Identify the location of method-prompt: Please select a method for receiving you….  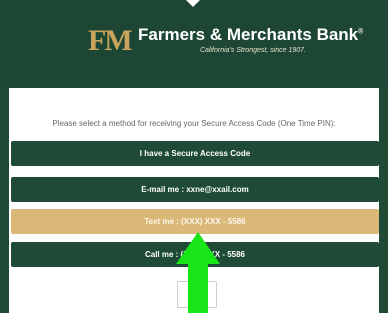
(194, 123).